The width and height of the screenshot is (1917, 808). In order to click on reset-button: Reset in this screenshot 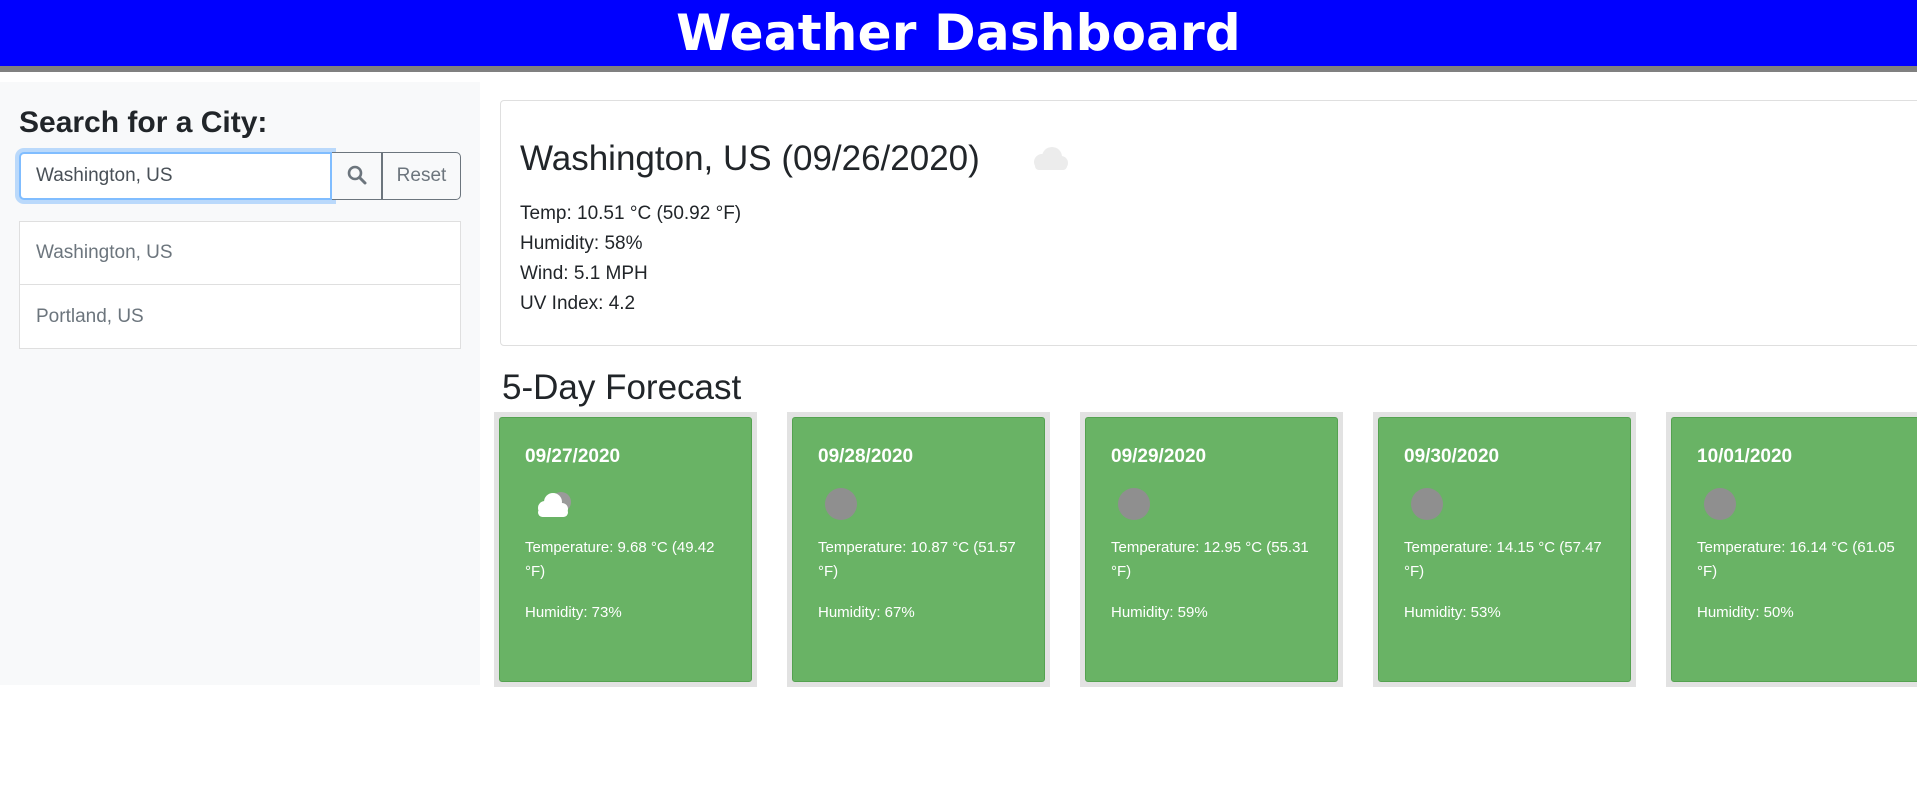, I will do `click(421, 176)`.